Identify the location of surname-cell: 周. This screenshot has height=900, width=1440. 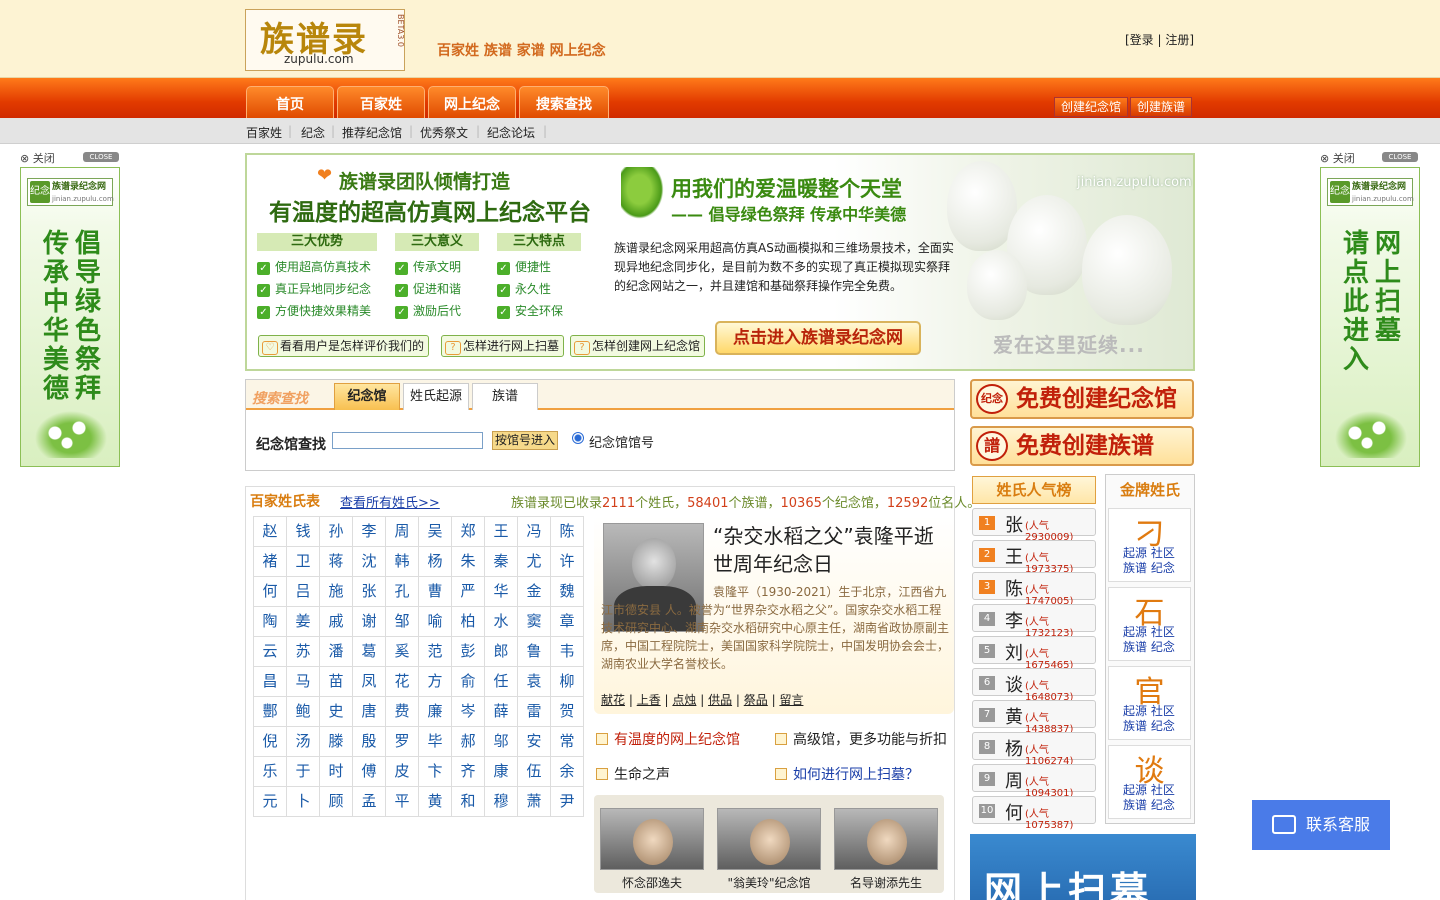
(402, 532).